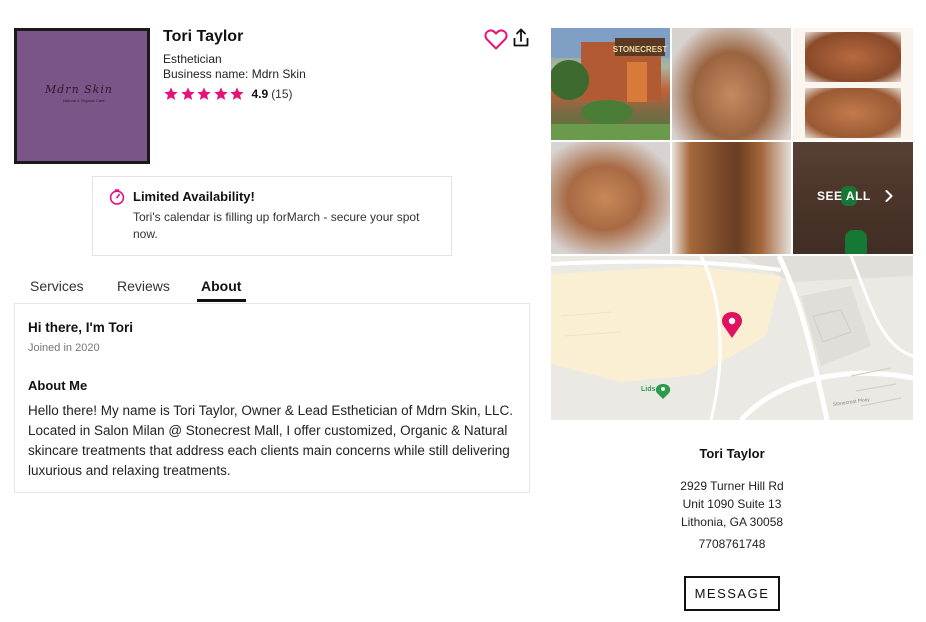  I want to click on business-name-row: Business name: Mdrn Skin, so click(234, 74).